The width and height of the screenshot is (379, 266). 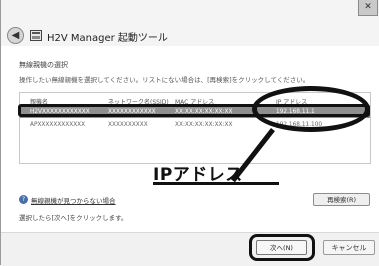 What do you see at coordinates (73, 218) in the screenshot?
I see `bottom-note: 選択したら[次へ]をクリックします。` at bounding box center [73, 218].